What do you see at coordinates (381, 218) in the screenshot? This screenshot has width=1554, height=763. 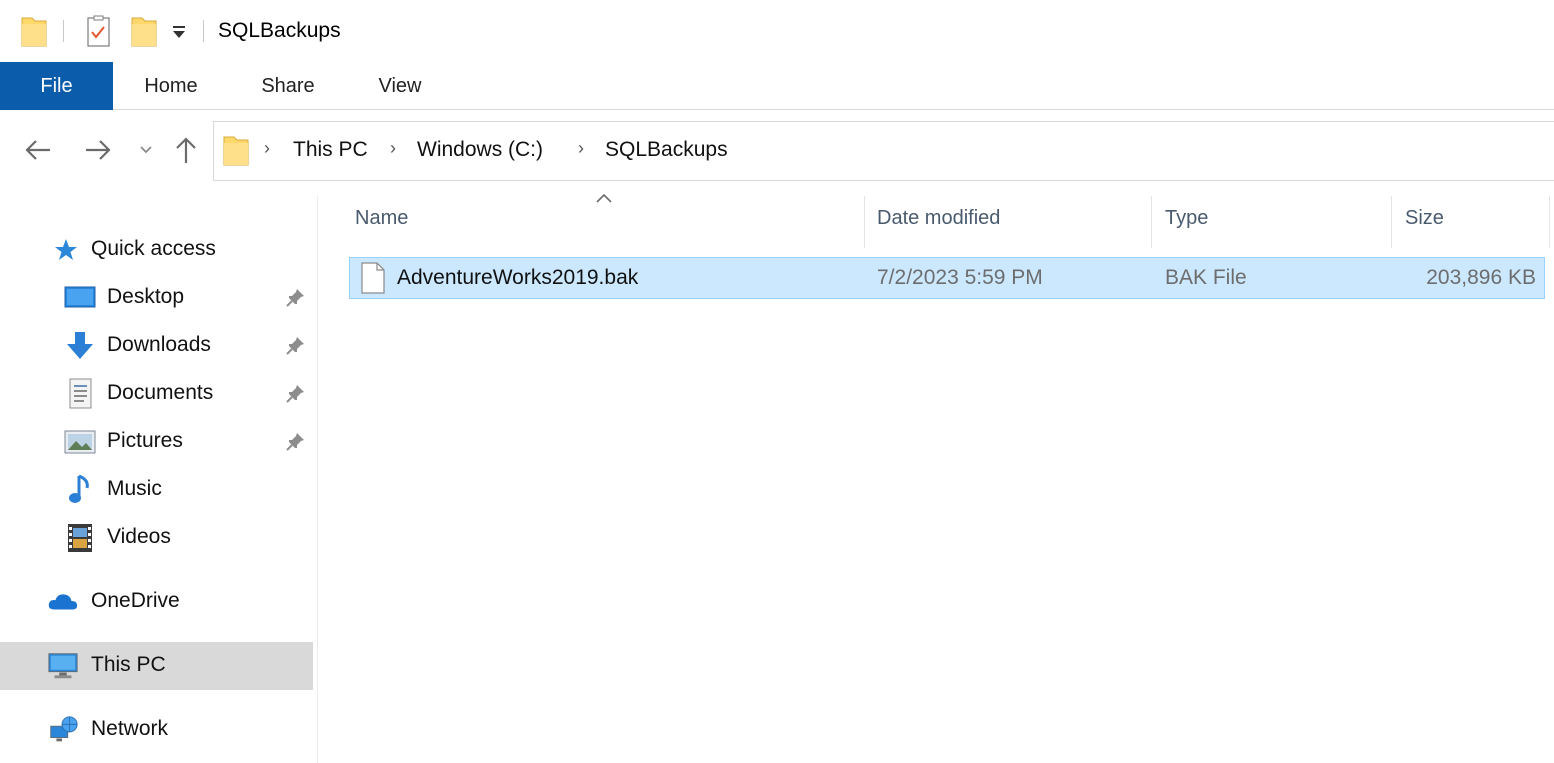 I see `column-header-name: Name` at bounding box center [381, 218].